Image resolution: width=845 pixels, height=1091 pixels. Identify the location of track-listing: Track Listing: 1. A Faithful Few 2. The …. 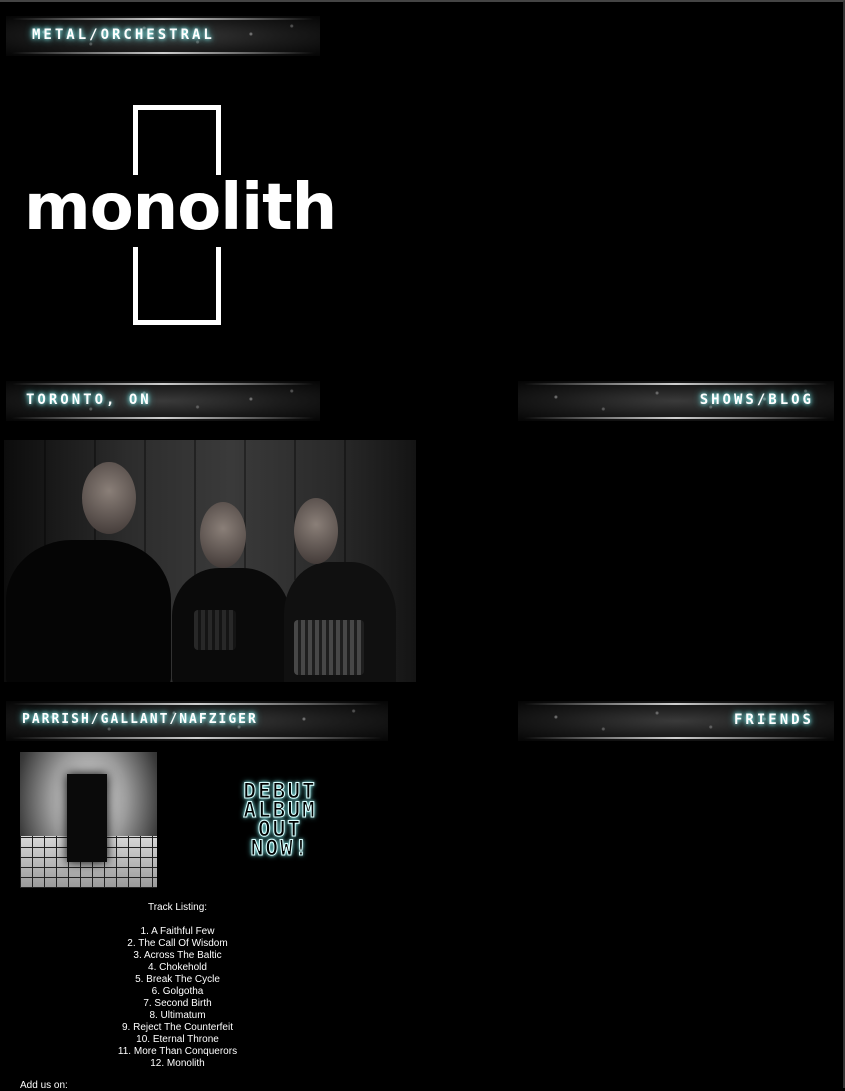
(177, 986).